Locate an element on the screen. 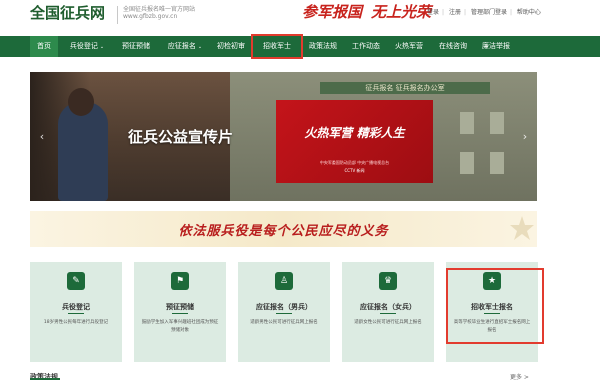 Image resolution: width=600 pixels, height=380 pixels. nav-item-online-consult: 在线咨询 is located at coordinates (453, 46).